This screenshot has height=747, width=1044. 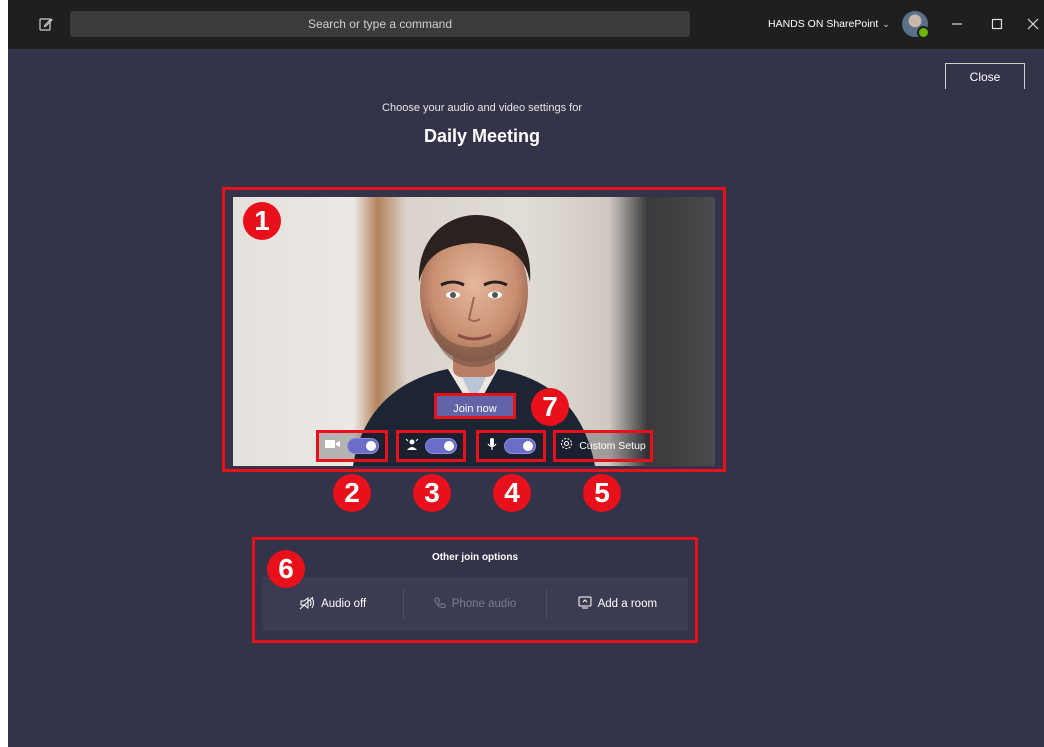 What do you see at coordinates (585, 604) in the screenshot?
I see `cast-icon` at bounding box center [585, 604].